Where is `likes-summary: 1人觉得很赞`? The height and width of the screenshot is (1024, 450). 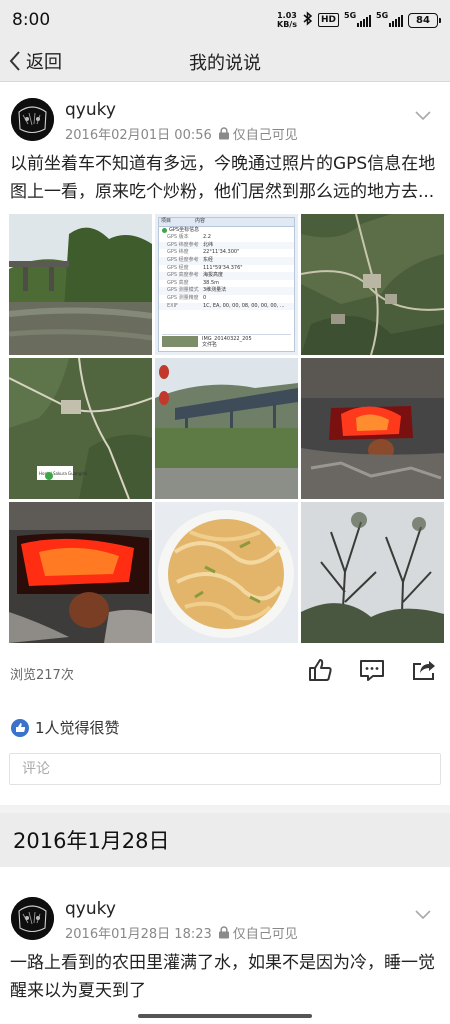 likes-summary: 1人觉得很赞 is located at coordinates (225, 727).